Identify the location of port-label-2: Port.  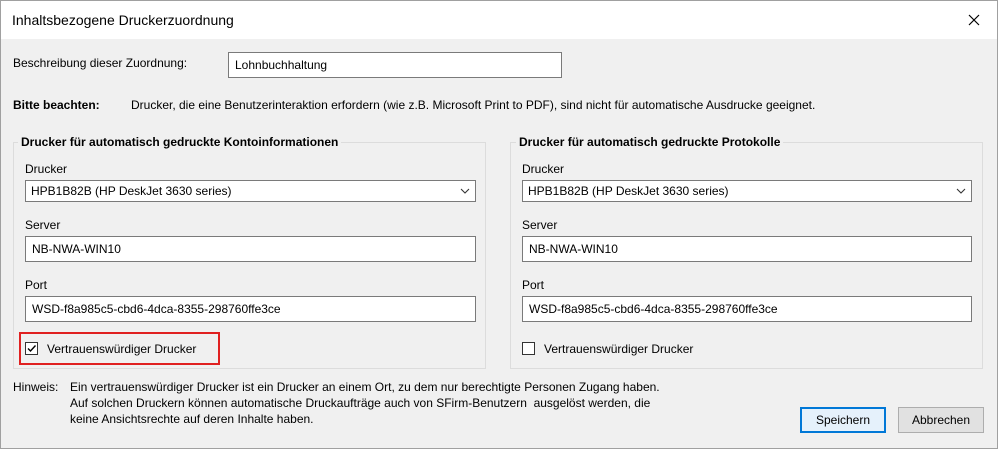
(533, 285).